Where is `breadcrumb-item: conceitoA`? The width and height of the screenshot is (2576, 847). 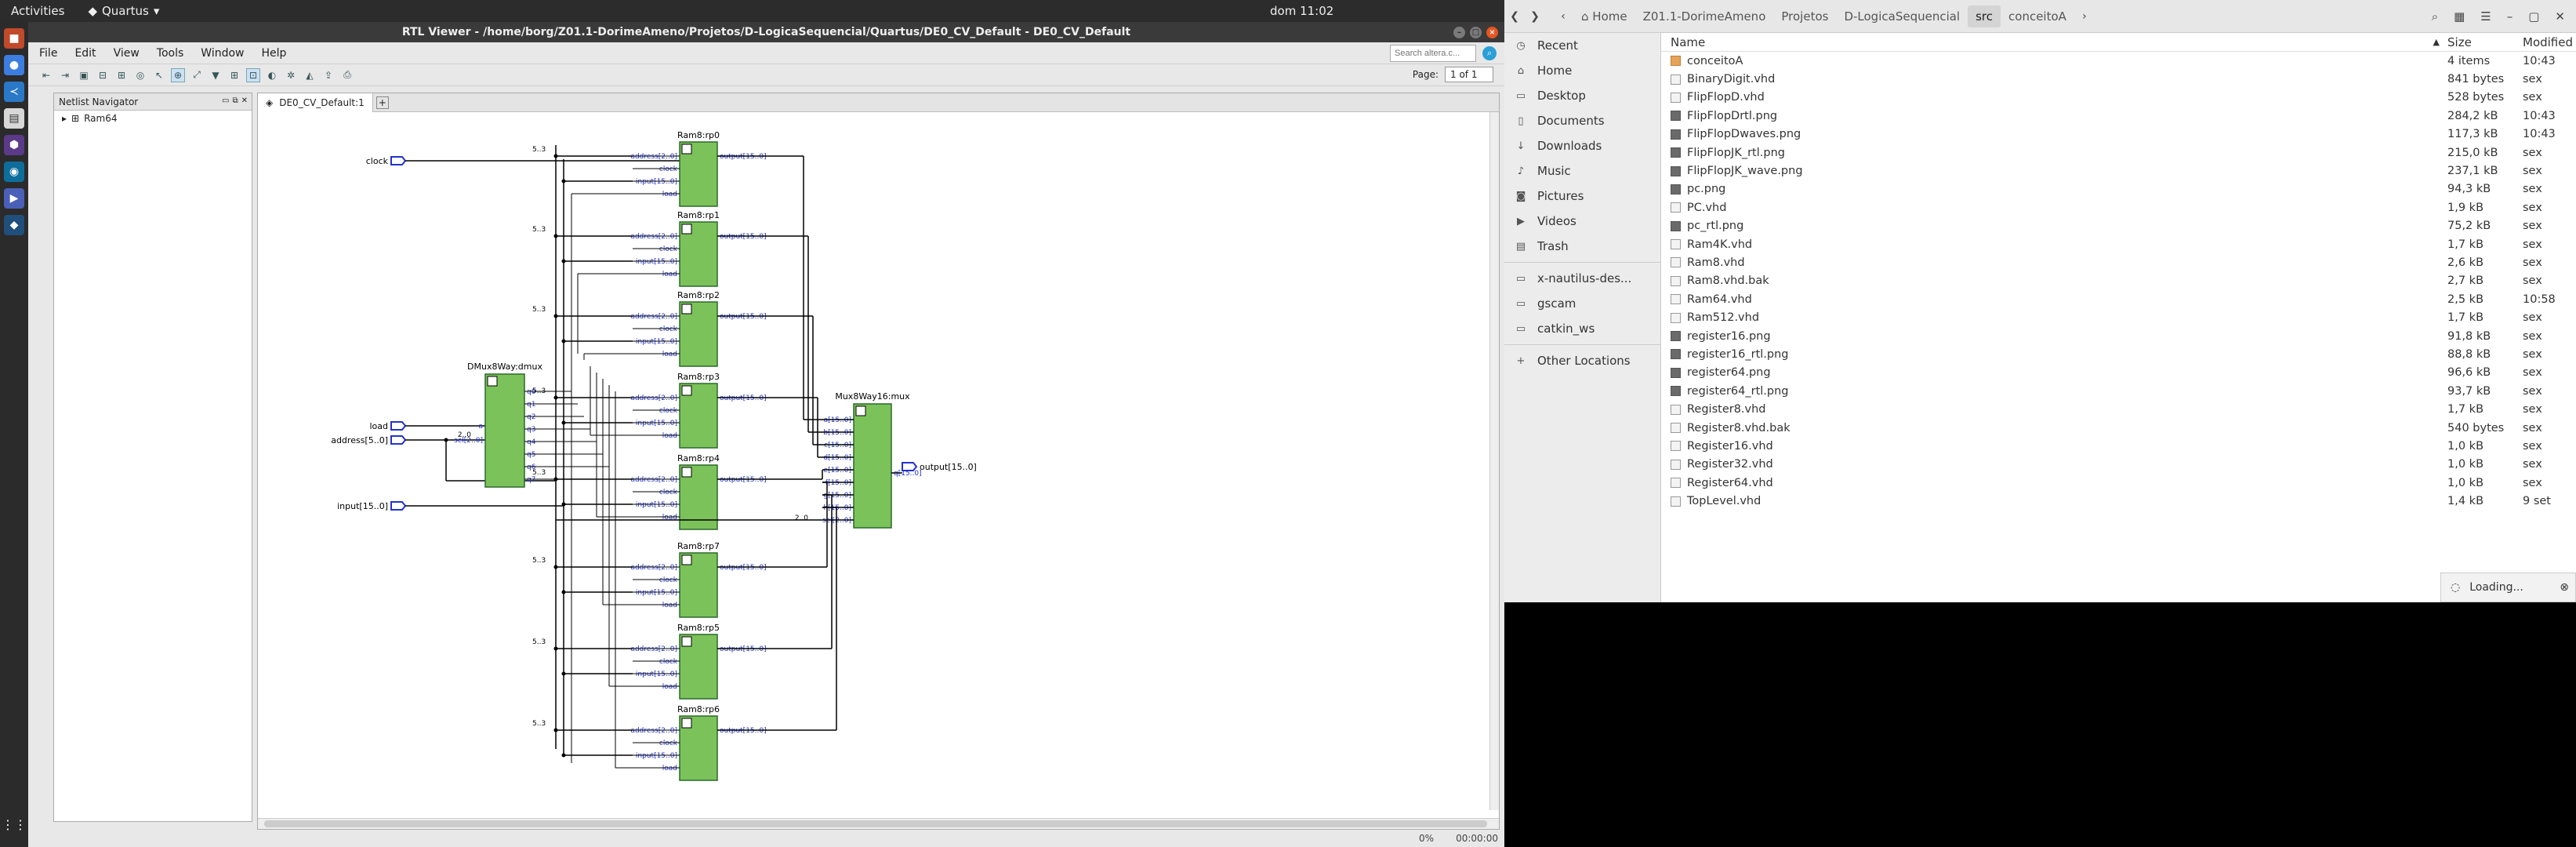
breadcrumb-item: conceitoA is located at coordinates (2038, 16).